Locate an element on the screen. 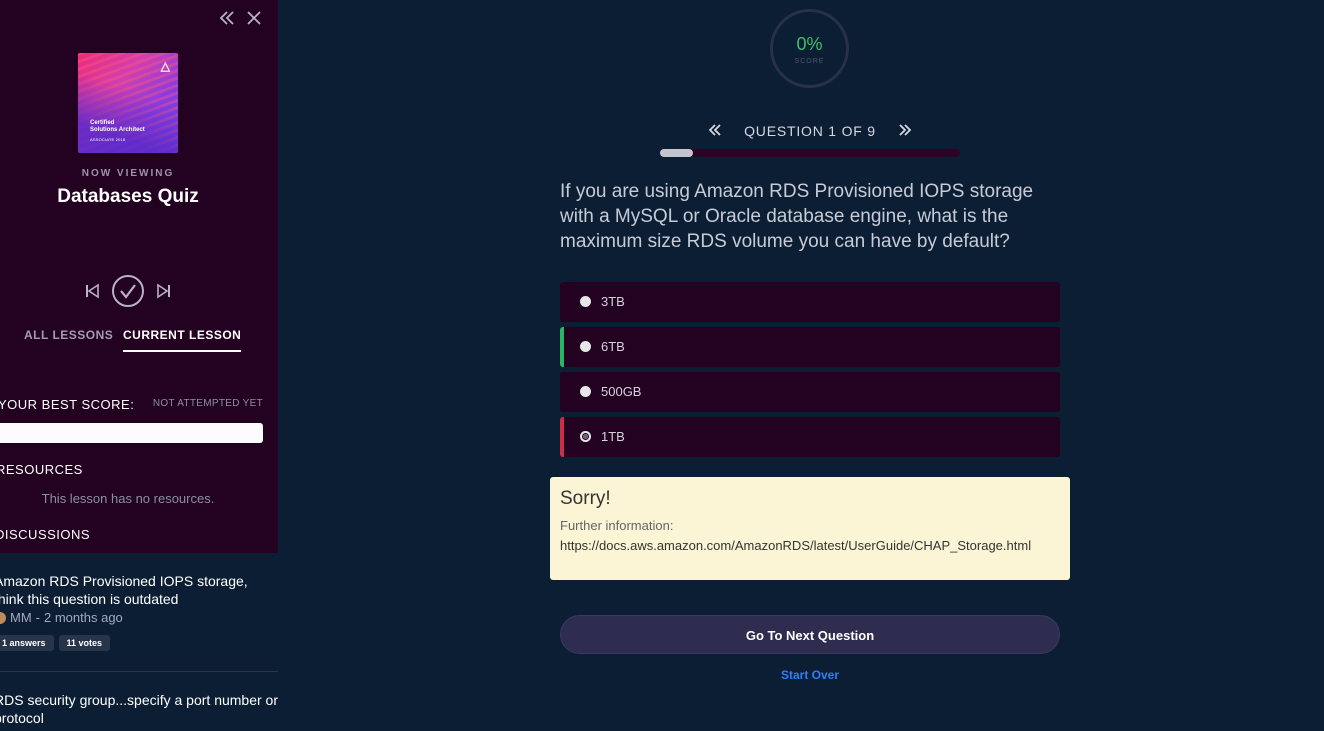  lesson-player-controls is located at coordinates (130, 291).